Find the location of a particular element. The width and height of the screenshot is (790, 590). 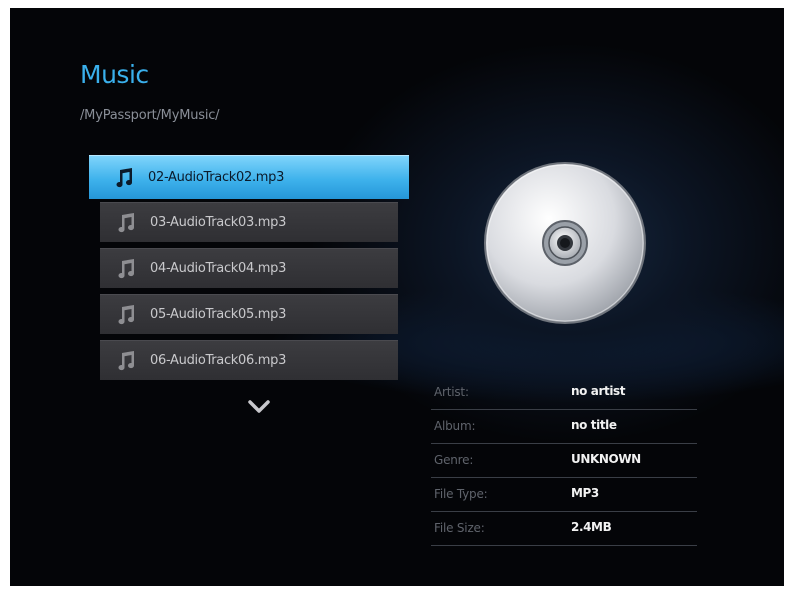

detail-value: MP3 is located at coordinates (585, 493).